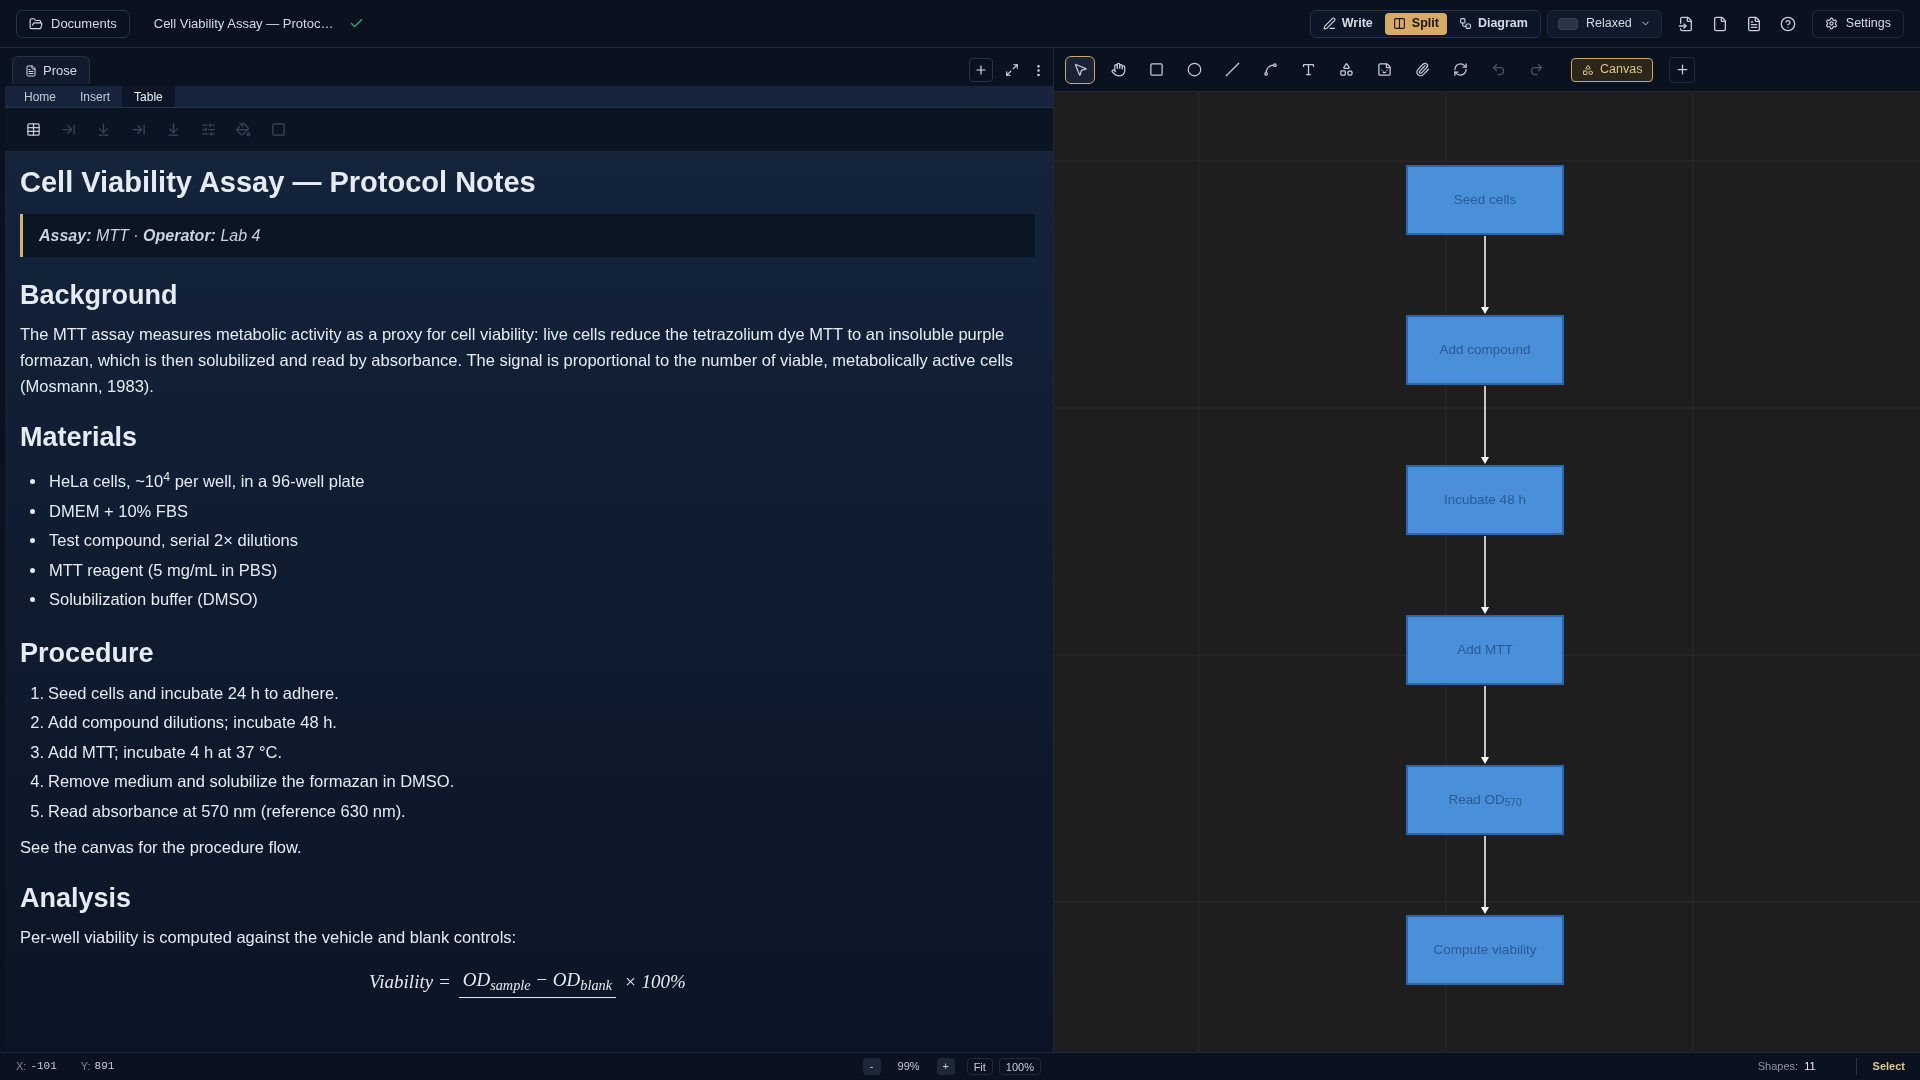 Image resolution: width=1920 pixels, height=1080 pixels. I want to click on canvas-button: Canvas, so click(1612, 69).